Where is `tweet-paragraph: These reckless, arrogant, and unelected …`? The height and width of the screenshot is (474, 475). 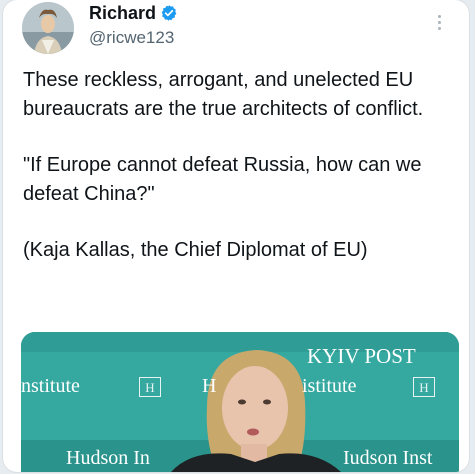 tweet-paragraph: These reckless, arrogant, and unelected … is located at coordinates (223, 94).